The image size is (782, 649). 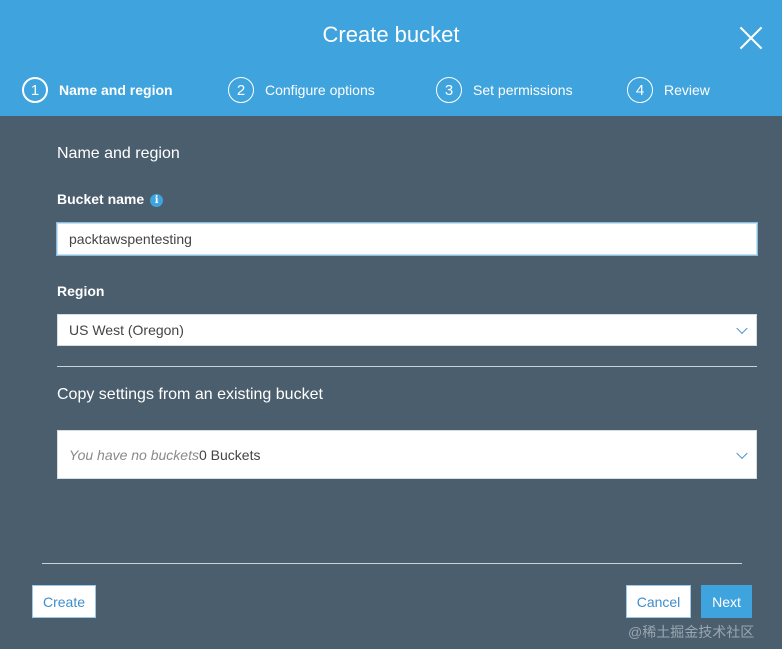 What do you see at coordinates (81, 291) in the screenshot?
I see `region-label: Region` at bounding box center [81, 291].